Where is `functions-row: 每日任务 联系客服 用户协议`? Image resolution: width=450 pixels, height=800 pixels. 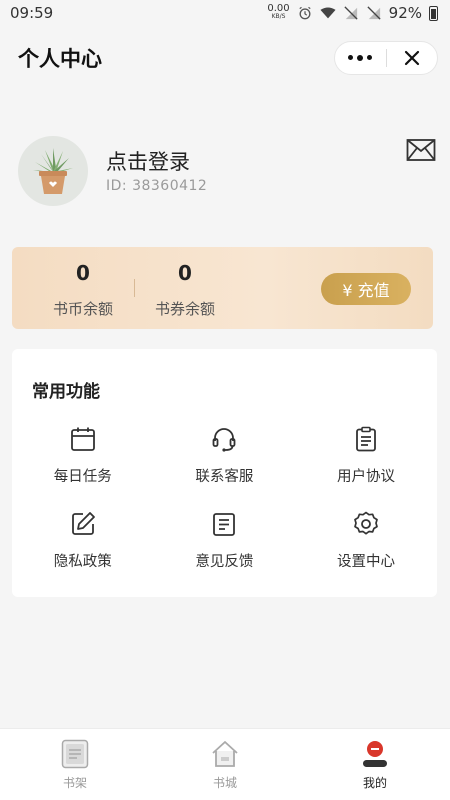
functions-row: 每日任务 联系客服 用户协议 is located at coordinates (224, 465).